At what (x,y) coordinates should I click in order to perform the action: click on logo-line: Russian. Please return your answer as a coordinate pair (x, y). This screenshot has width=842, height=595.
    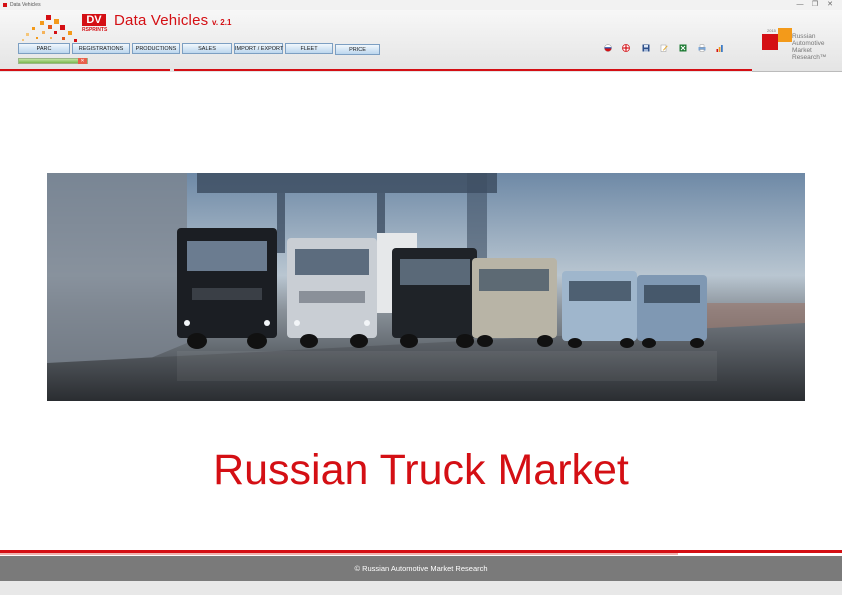
    Looking at the image, I should click on (804, 36).